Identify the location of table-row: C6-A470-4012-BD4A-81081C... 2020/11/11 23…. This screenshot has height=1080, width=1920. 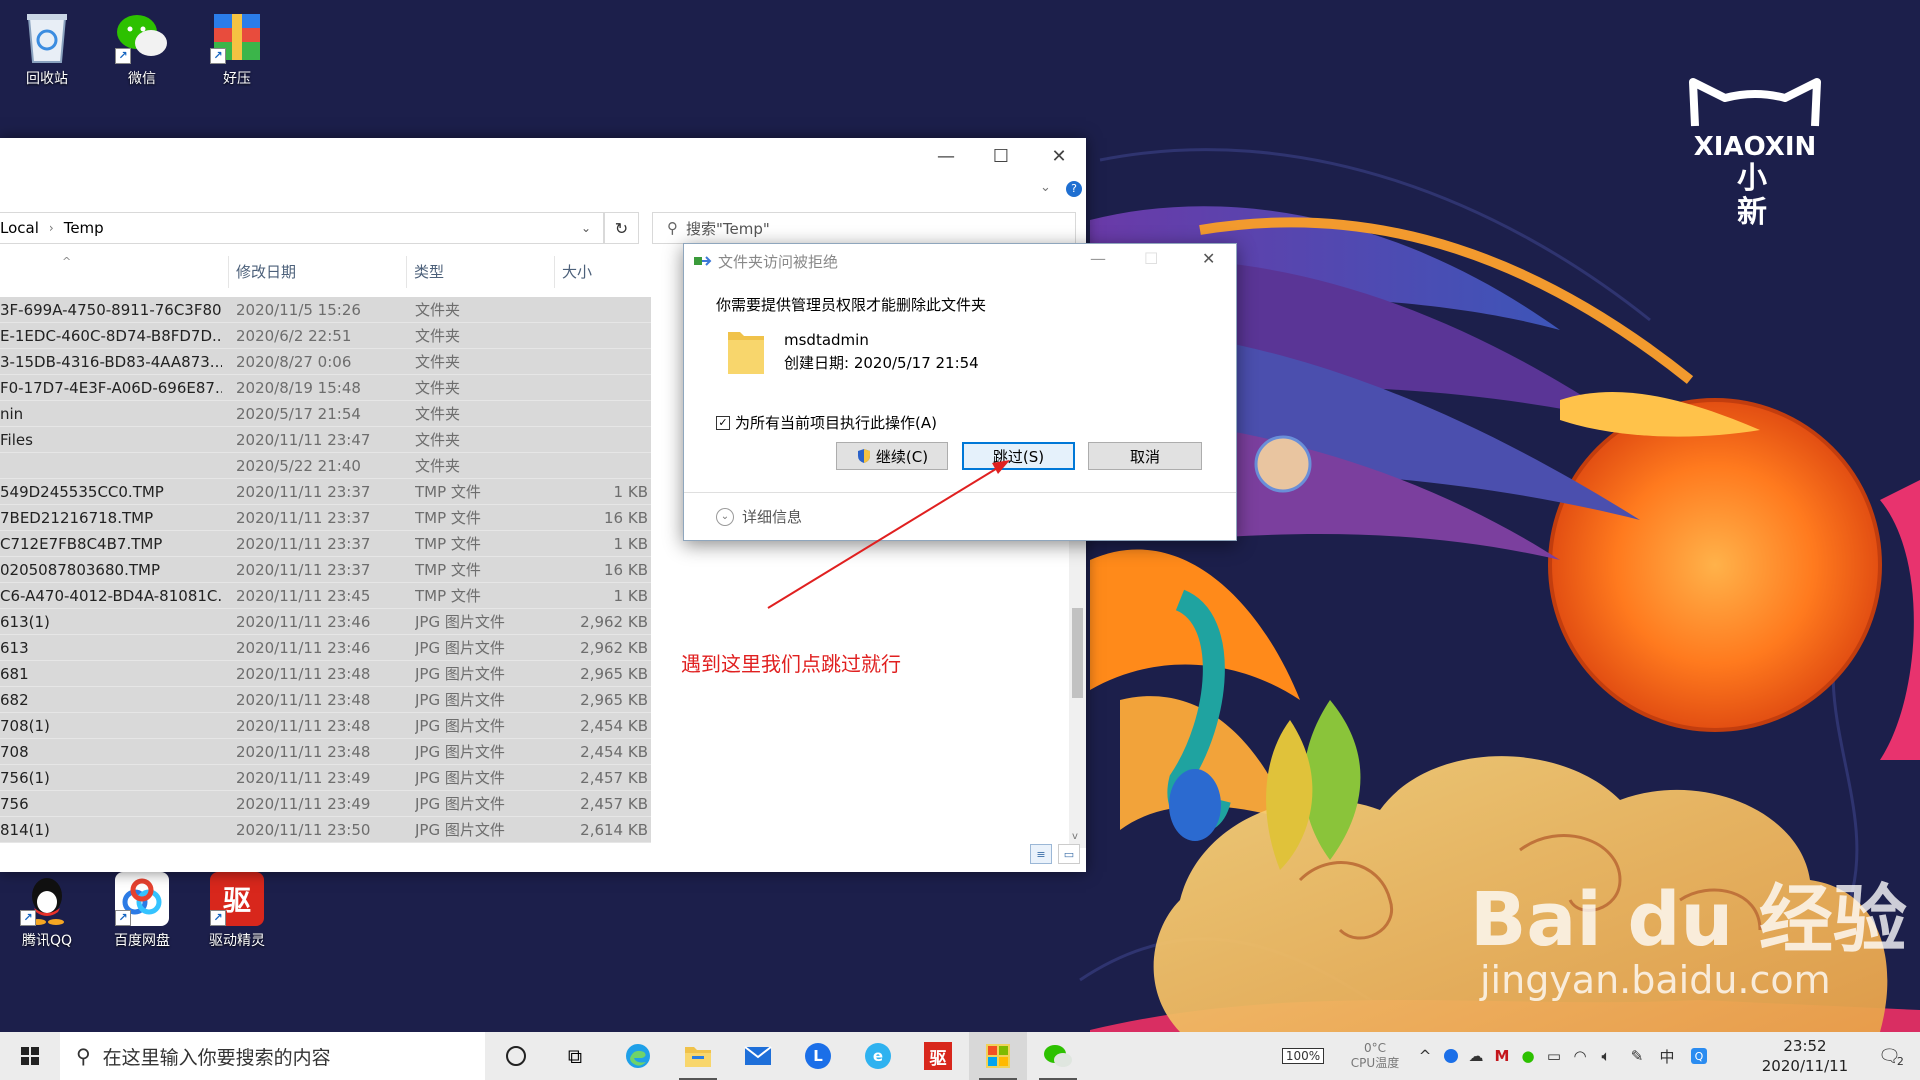
(325, 596).